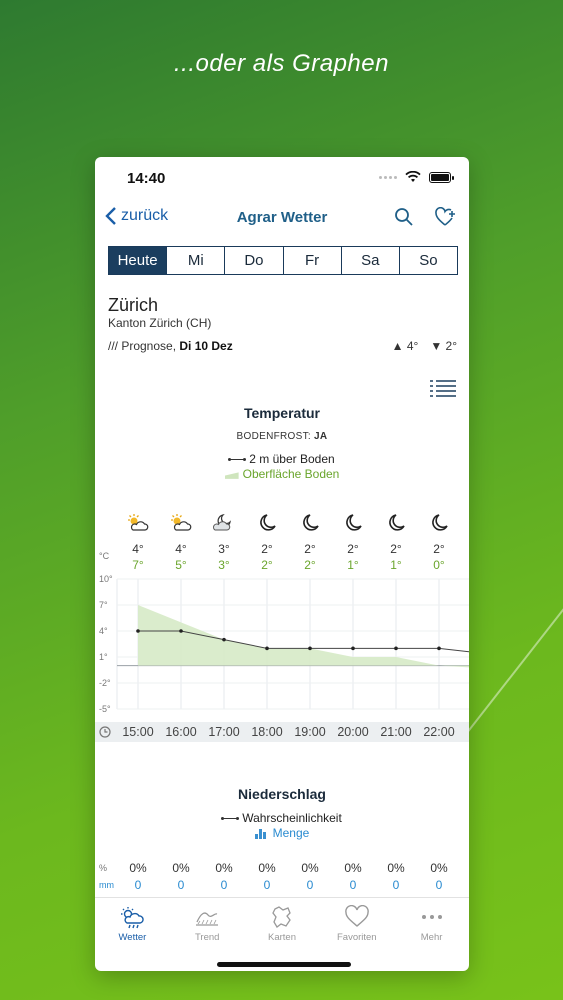 Image resolution: width=563 pixels, height=1000 pixels. I want to click on legend-probability: Wahrscheinlichkeit, so click(282, 818).